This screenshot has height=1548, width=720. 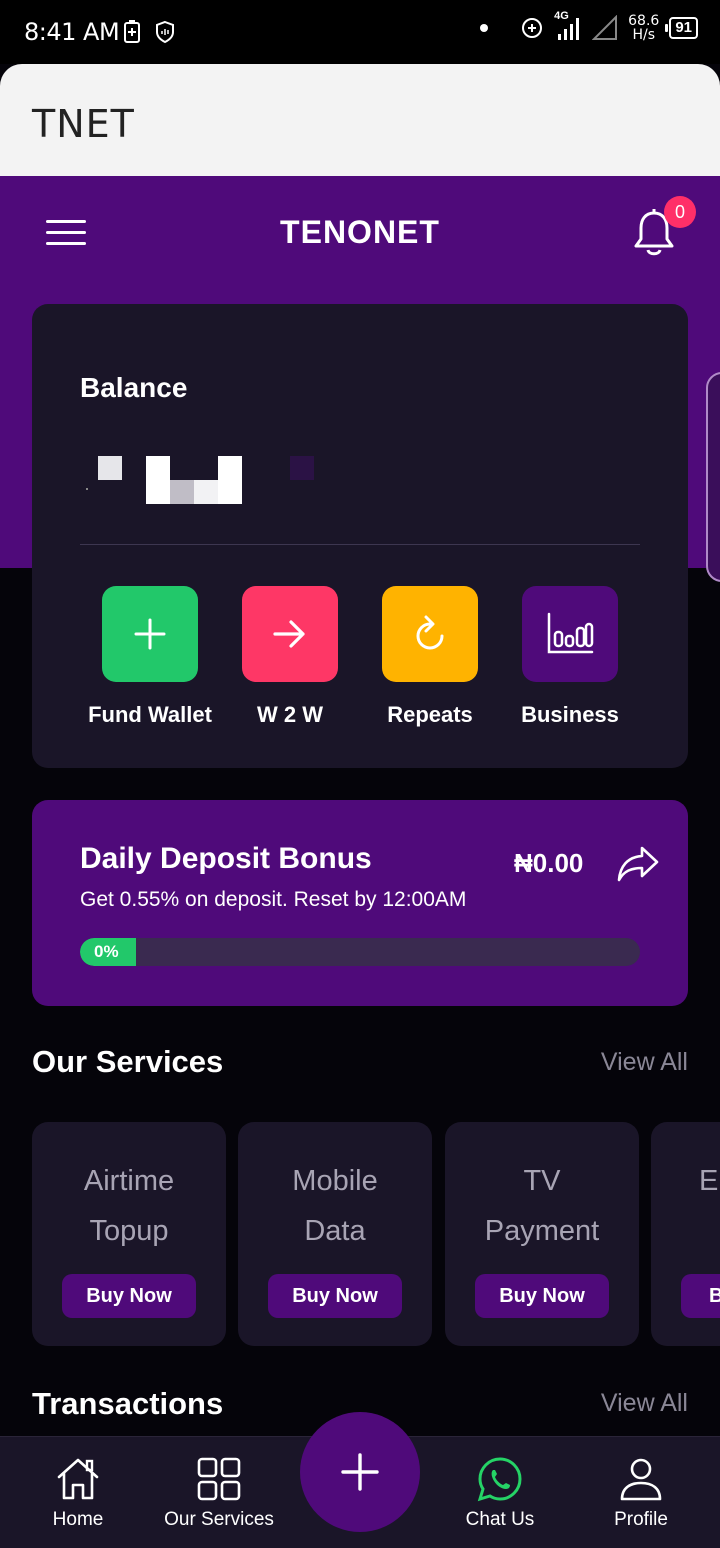 I want to click on service-name: El, so click(x=709, y=1181).